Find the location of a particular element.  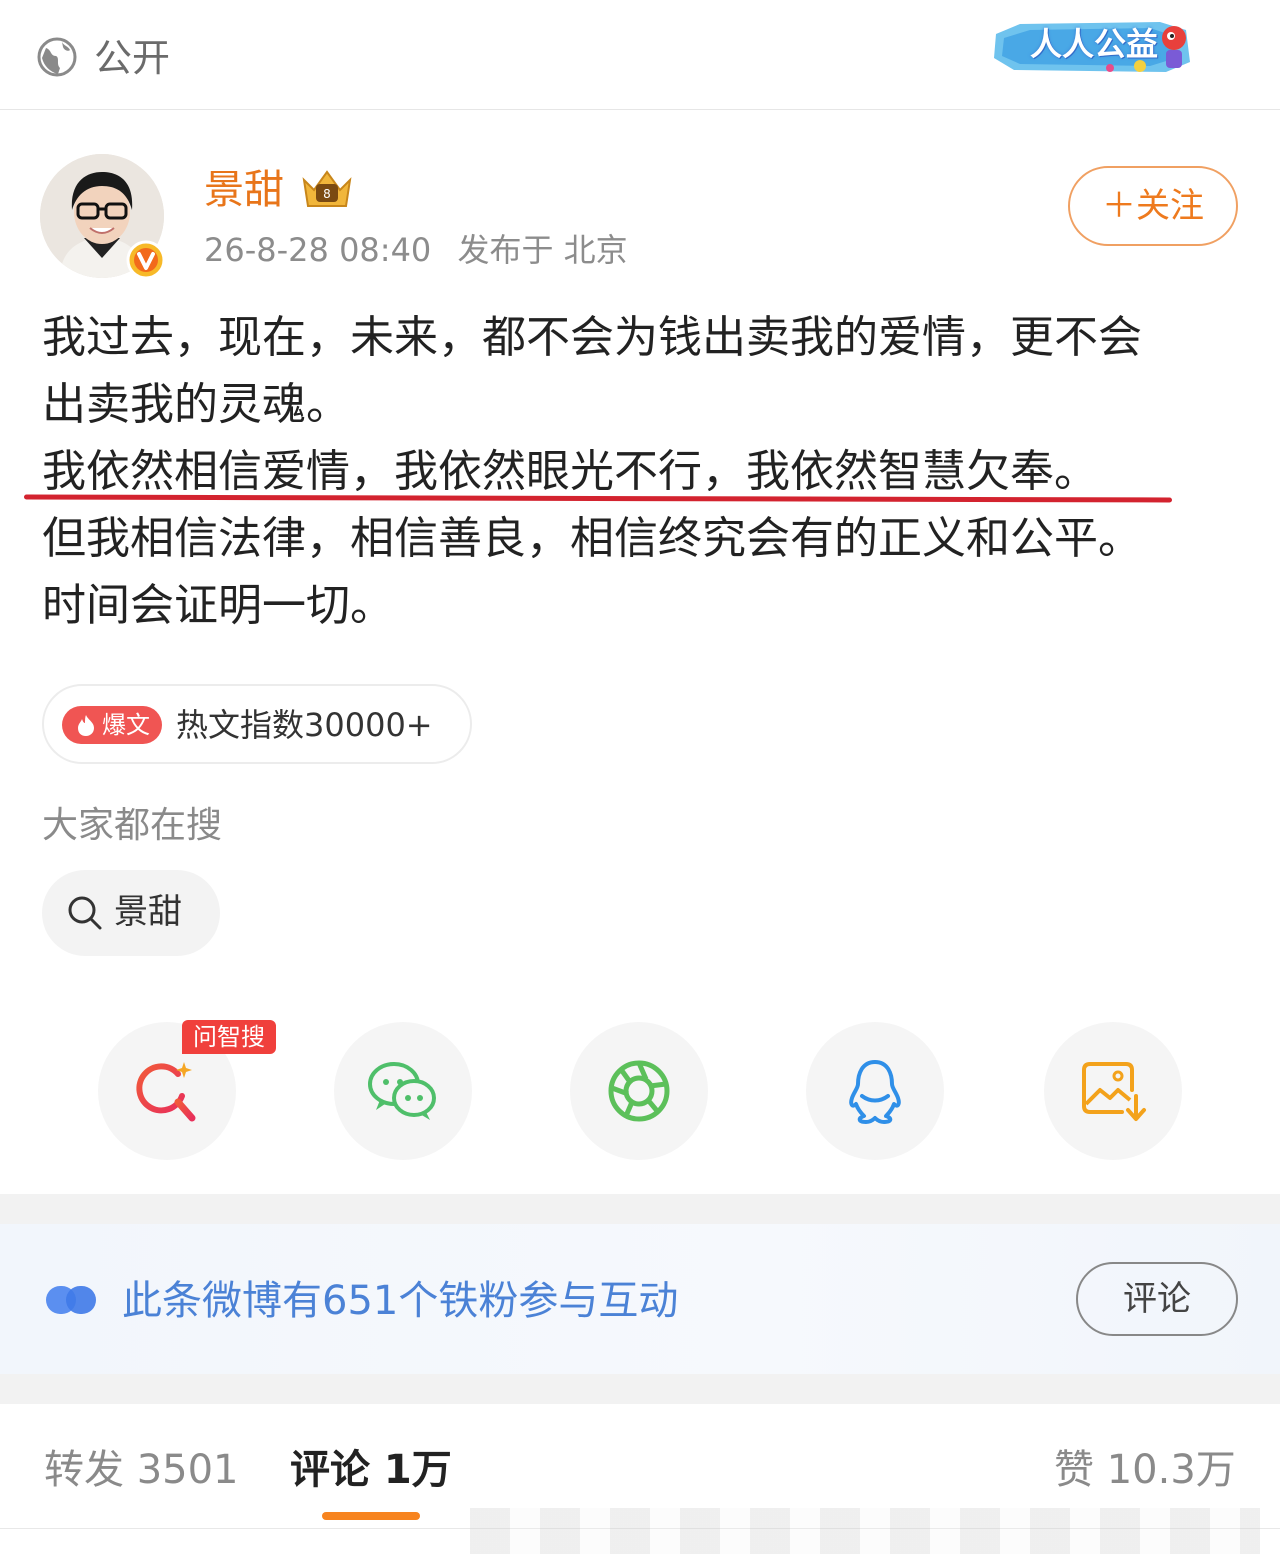

search-chip: 景甜 is located at coordinates (131, 913).